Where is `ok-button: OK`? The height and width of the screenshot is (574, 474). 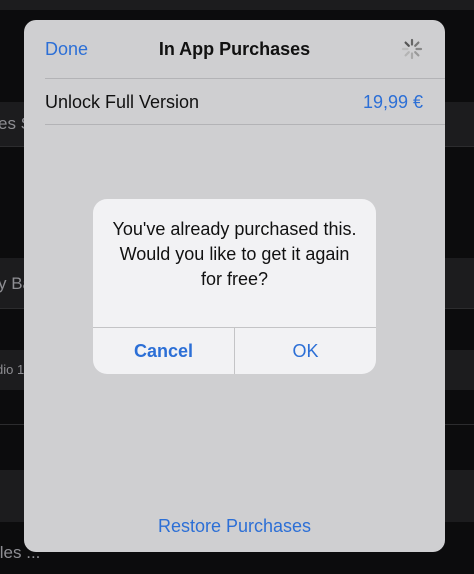 ok-button: OK is located at coordinates (305, 351).